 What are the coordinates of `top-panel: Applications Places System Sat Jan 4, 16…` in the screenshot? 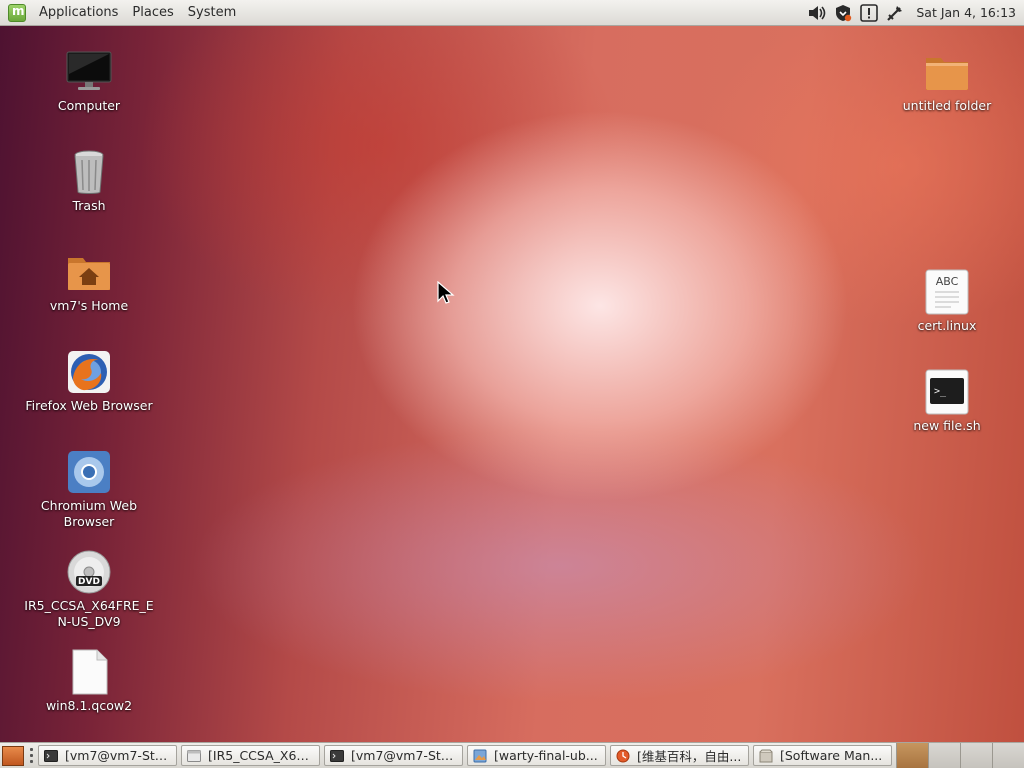 It's located at (512, 13).